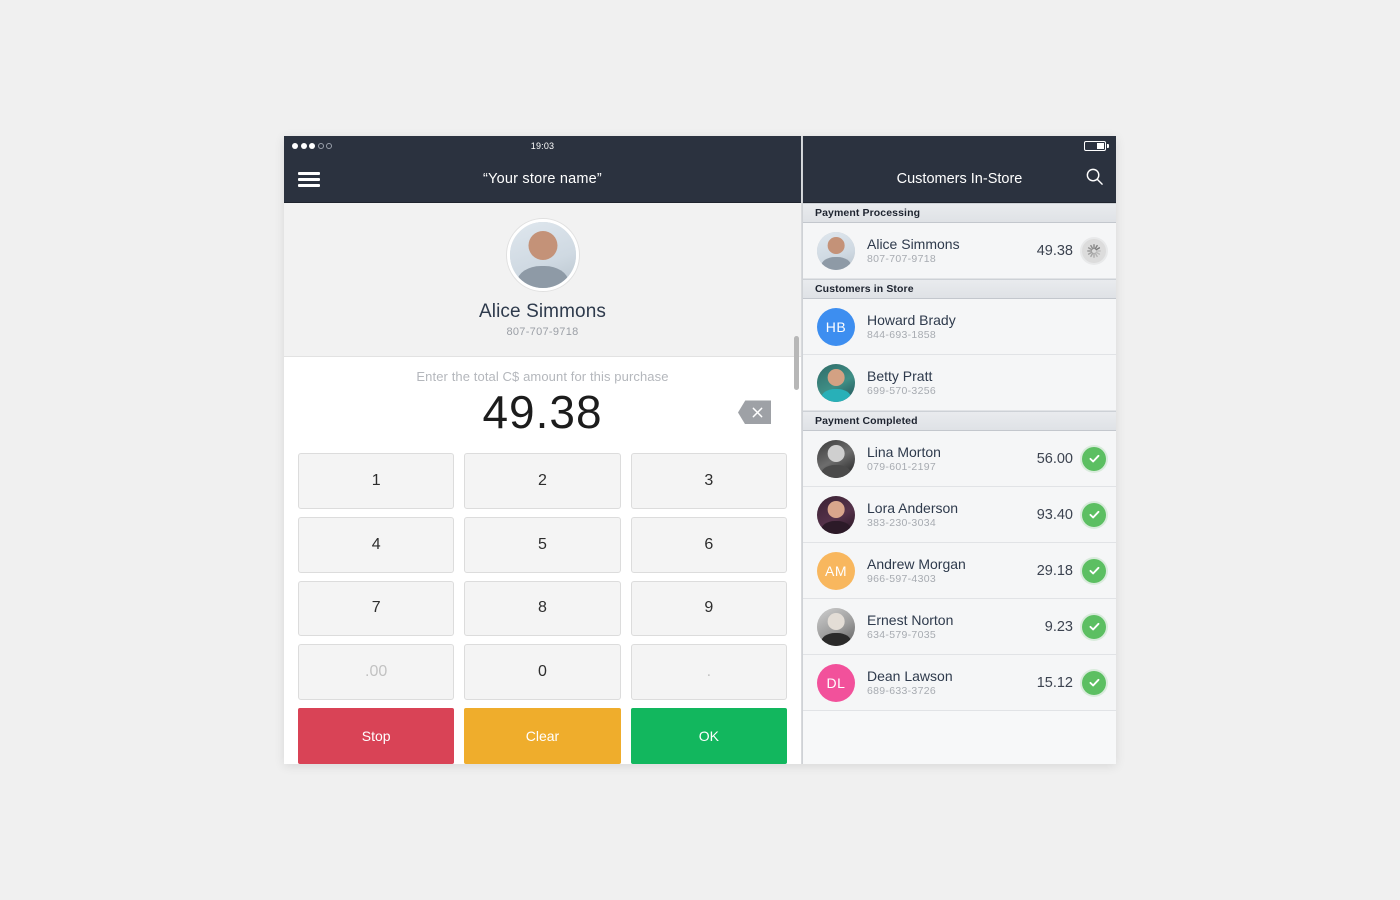 This screenshot has height=900, width=1400. What do you see at coordinates (901, 391) in the screenshot?
I see `customer-phone: 699-570-3256` at bounding box center [901, 391].